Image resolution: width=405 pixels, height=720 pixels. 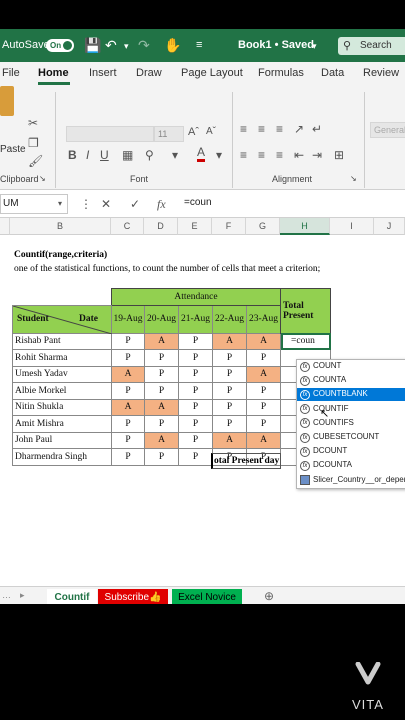 I want to click on add-sheet-icon: ⊕, so click(x=269, y=596).